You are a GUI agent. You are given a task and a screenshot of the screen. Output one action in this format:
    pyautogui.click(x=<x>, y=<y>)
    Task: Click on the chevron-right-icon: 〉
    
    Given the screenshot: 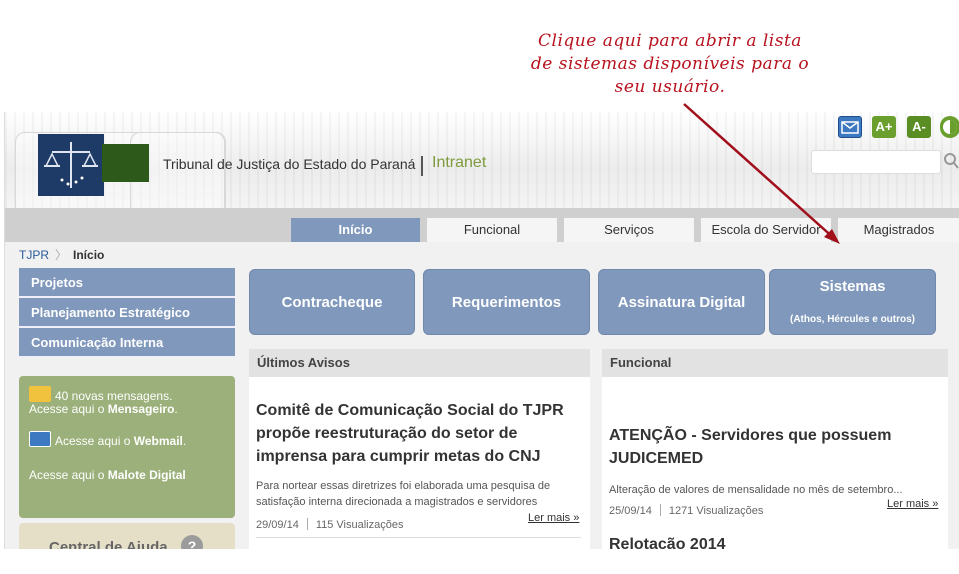 What is the action you would take?
    pyautogui.click(x=61, y=255)
    